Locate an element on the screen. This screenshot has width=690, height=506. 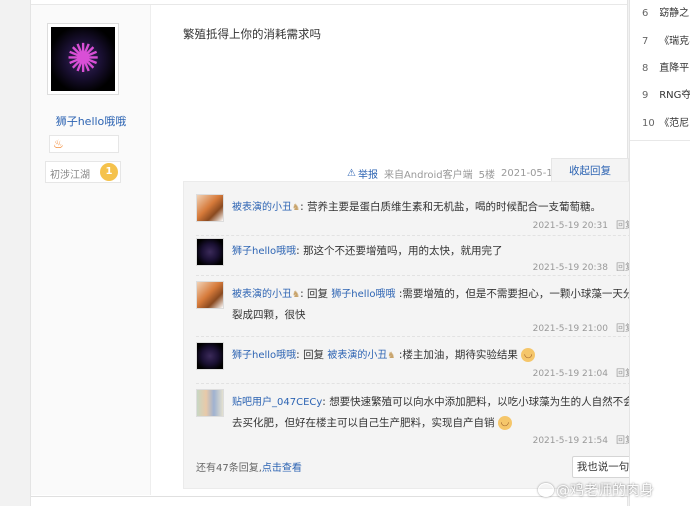
reply-meta: 2021-5-19 21:00 回复 is located at coordinates (583, 327).